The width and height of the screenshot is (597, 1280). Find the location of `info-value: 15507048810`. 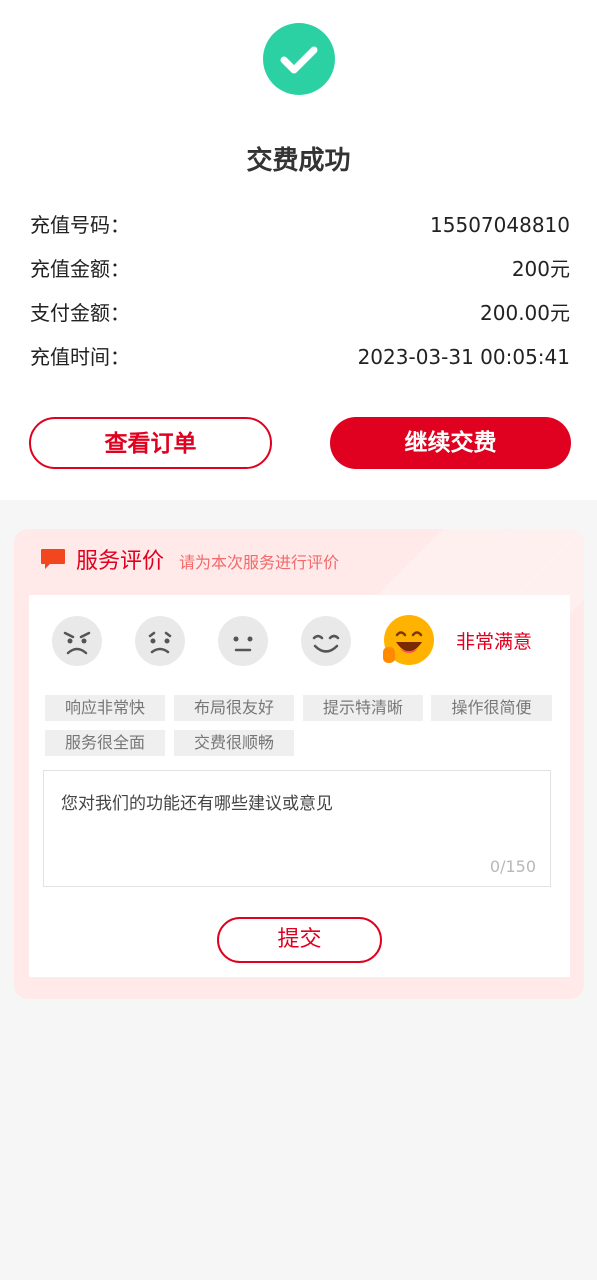

info-value: 15507048810 is located at coordinates (500, 225).